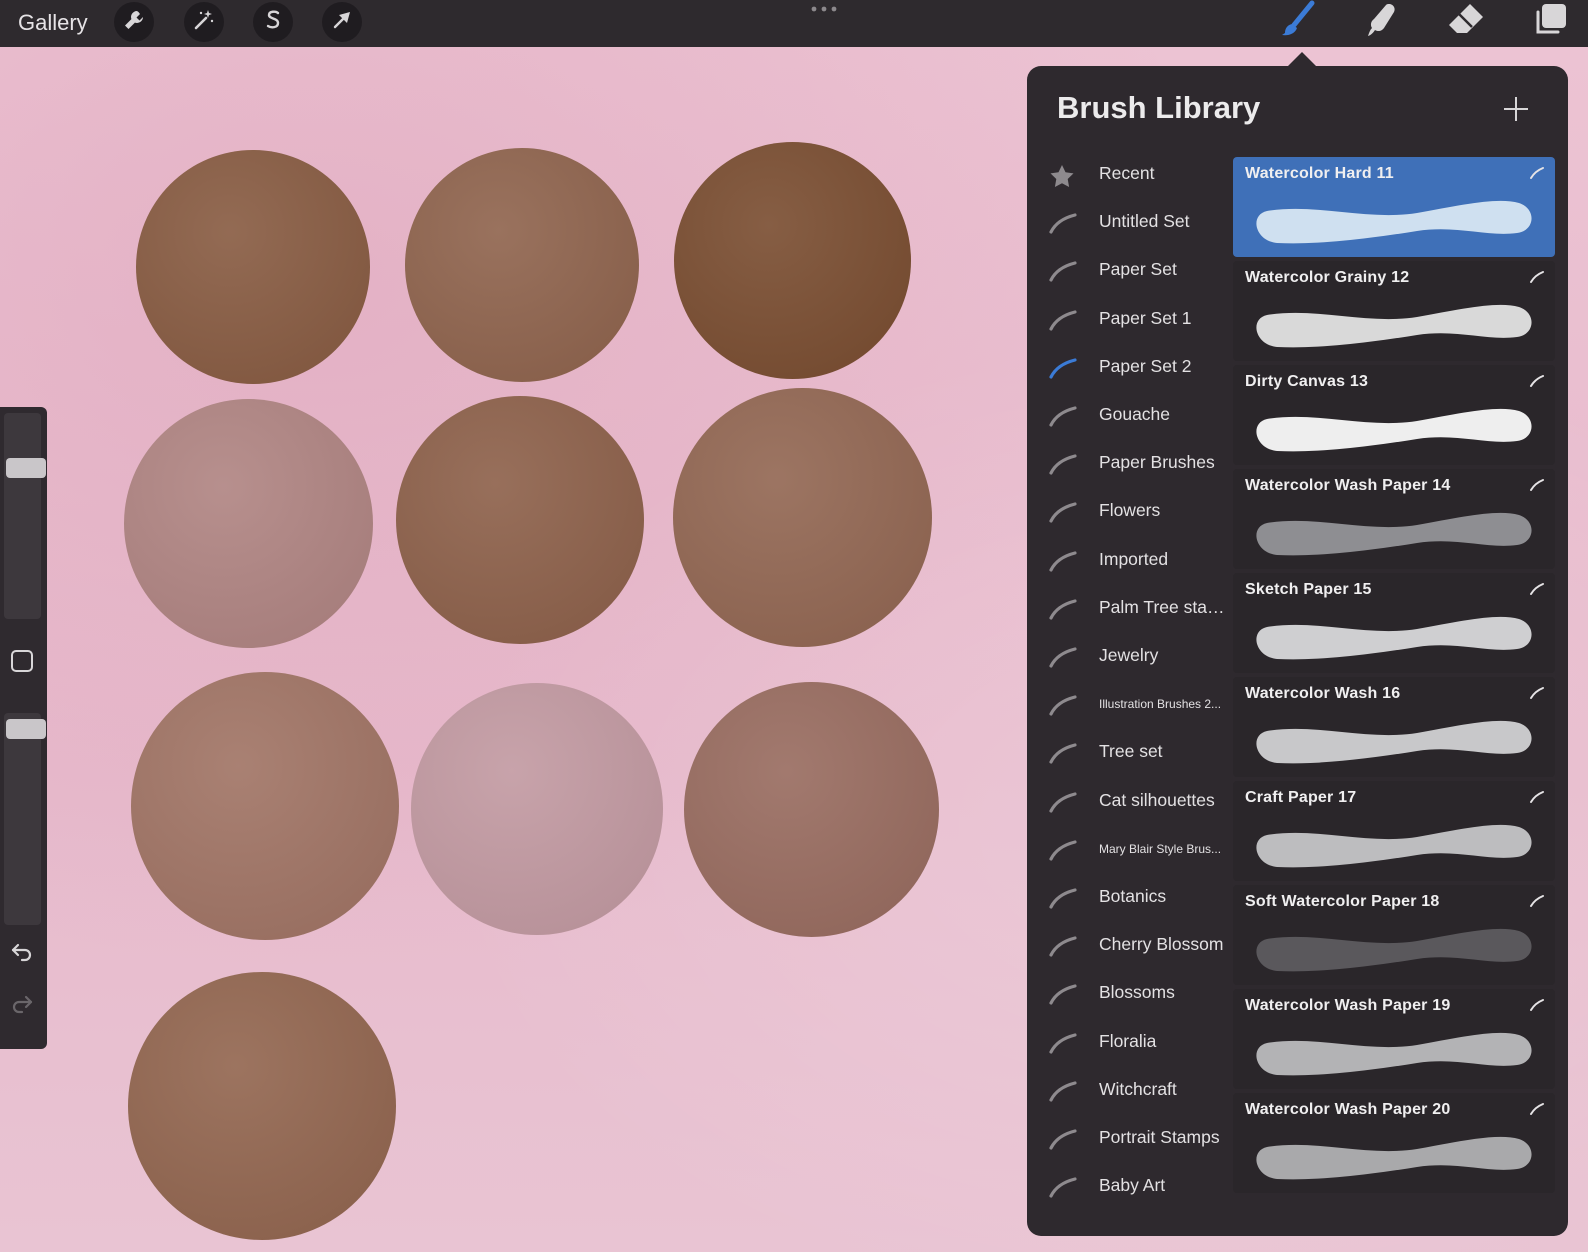  Describe the element at coordinates (1394, 935) in the screenshot. I see `brush-card: Soft Watercolor Paper 18` at that location.